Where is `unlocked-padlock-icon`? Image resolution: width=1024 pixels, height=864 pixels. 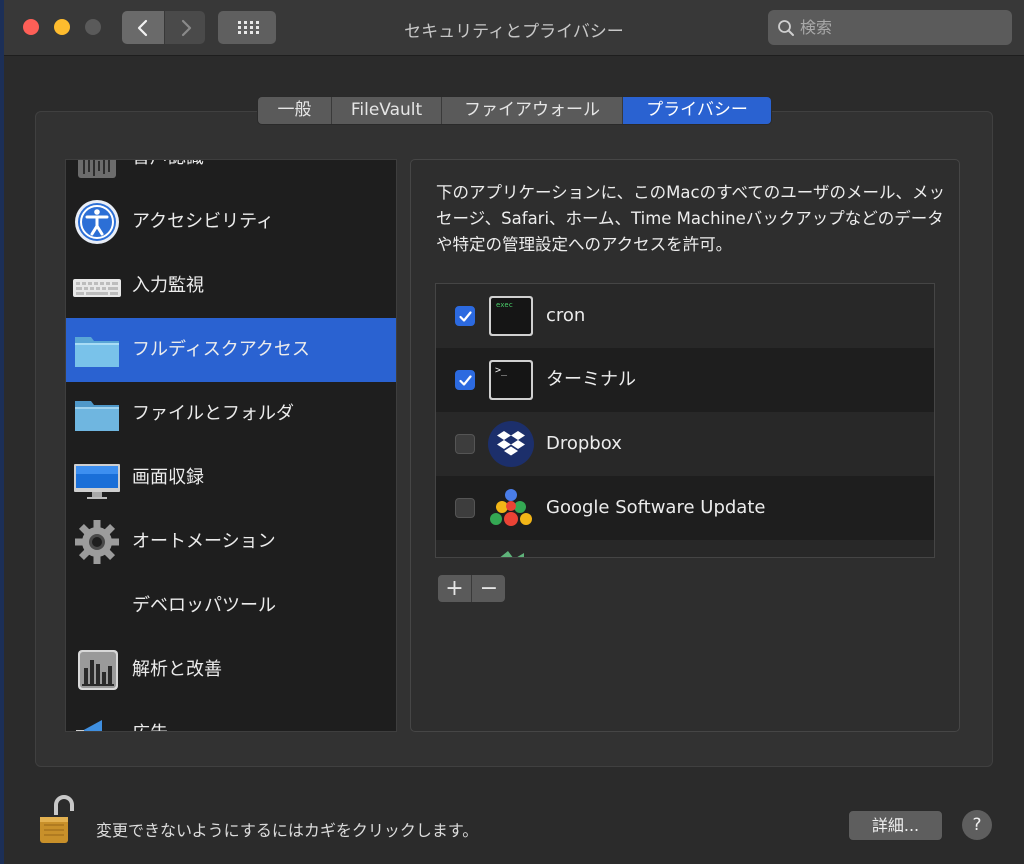
unlocked-padlock-icon is located at coordinates (56, 821).